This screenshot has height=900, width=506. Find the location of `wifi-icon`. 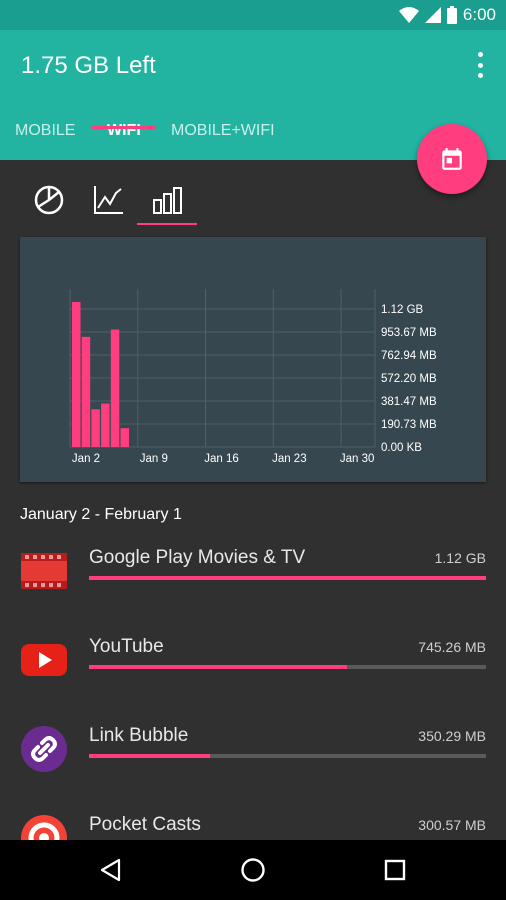

wifi-icon is located at coordinates (408, 15).